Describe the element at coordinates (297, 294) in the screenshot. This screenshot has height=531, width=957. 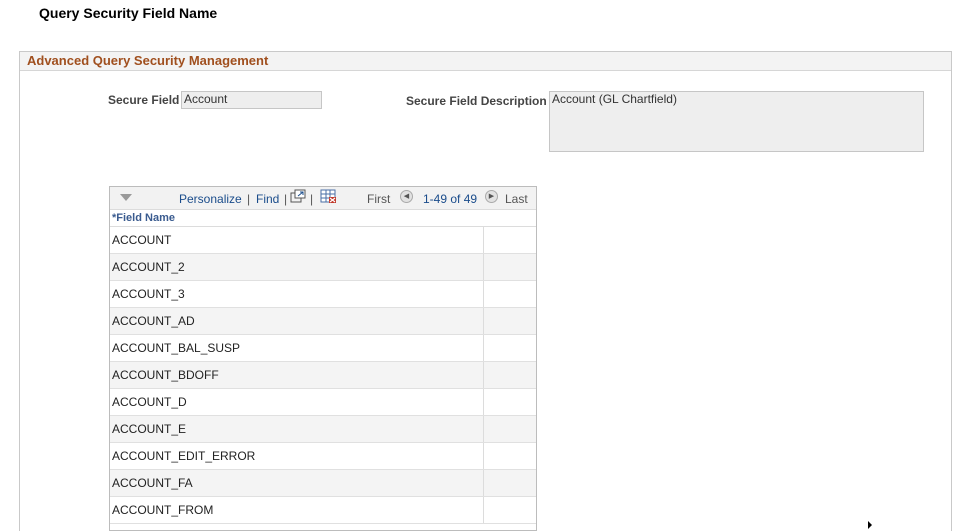
I see `field-name-cell: ACCOUNT_3` at that location.